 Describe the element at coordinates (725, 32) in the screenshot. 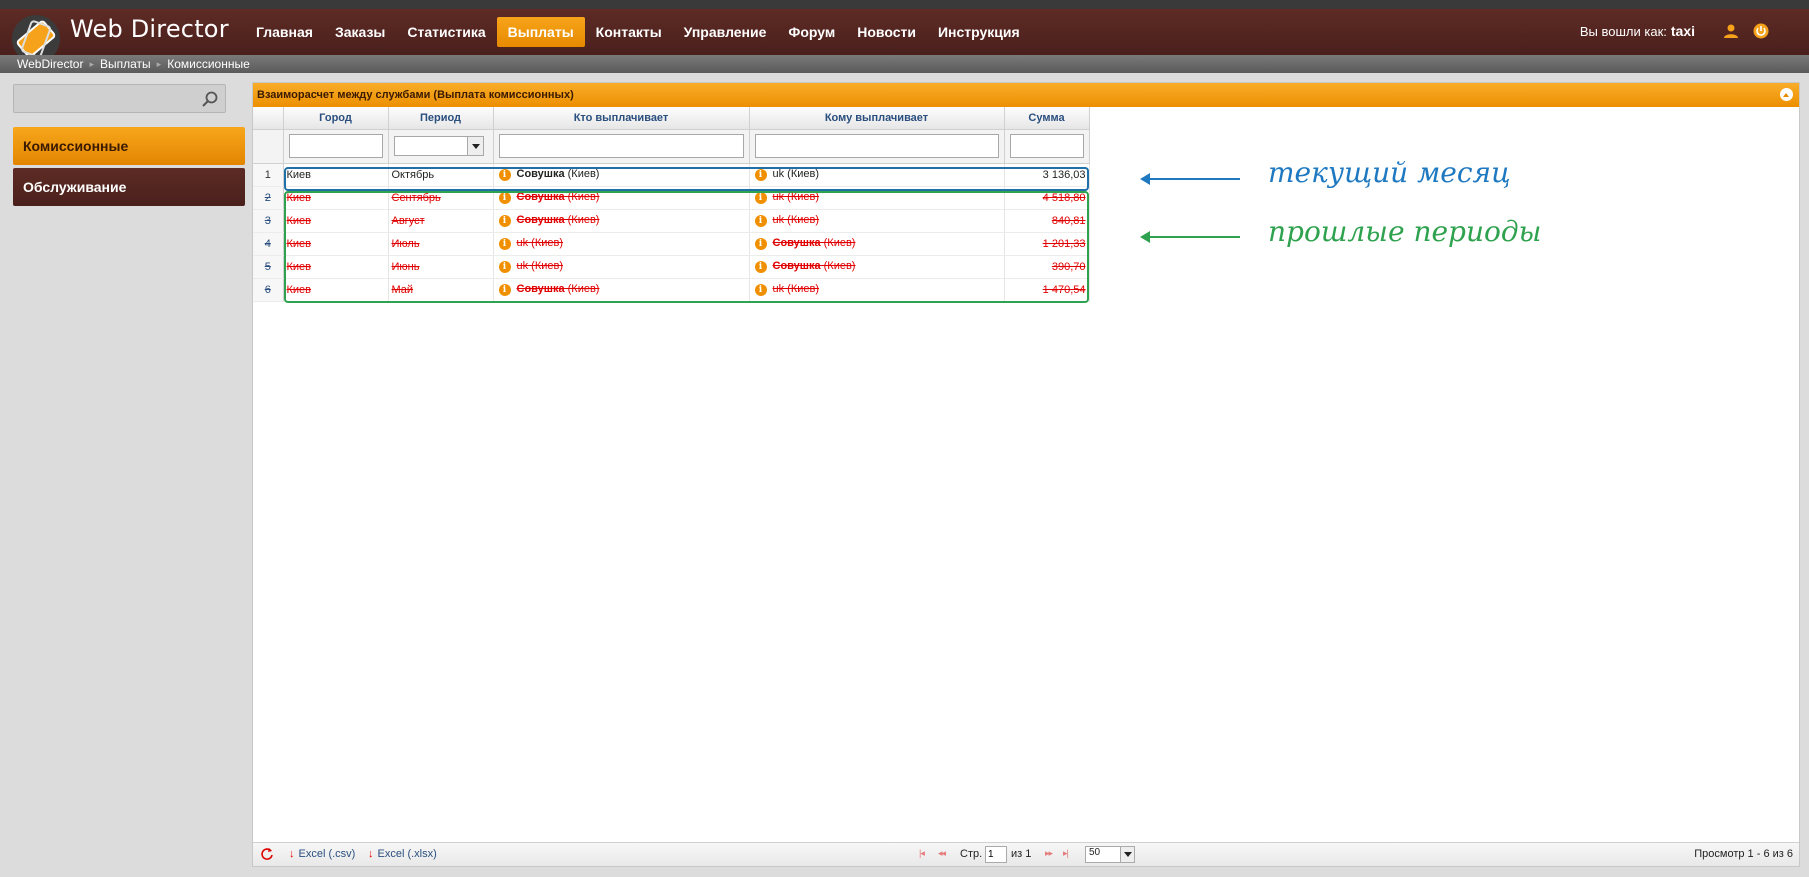

I see `nav-management: Управление` at that location.